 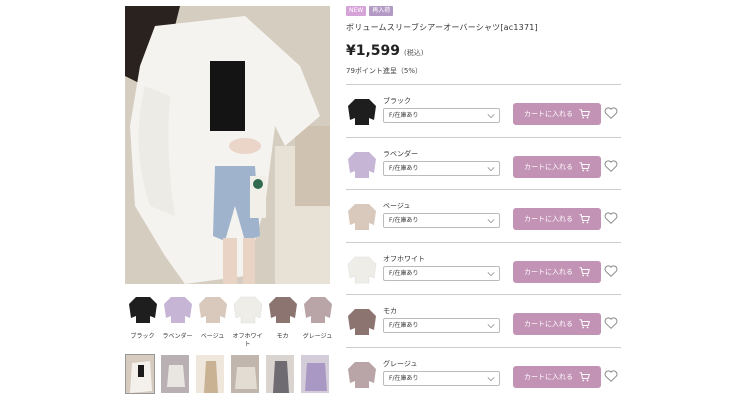 I want to click on swatch-black: ブラック, so click(x=142, y=322).